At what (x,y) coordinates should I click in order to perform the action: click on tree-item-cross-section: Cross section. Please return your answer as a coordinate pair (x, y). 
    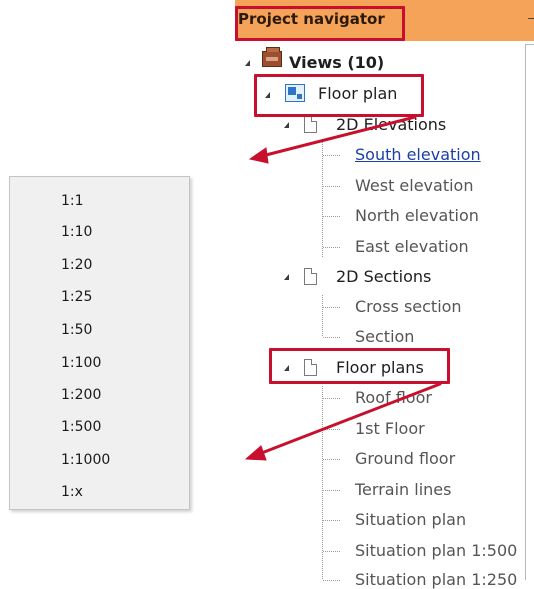
    Looking at the image, I should click on (408, 306).